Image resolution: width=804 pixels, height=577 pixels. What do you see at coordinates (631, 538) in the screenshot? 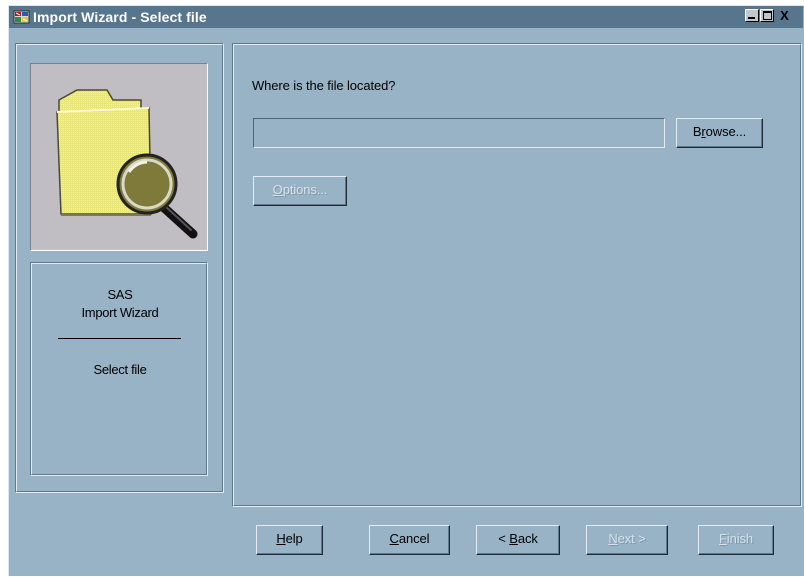
I see `next-label: ext >` at bounding box center [631, 538].